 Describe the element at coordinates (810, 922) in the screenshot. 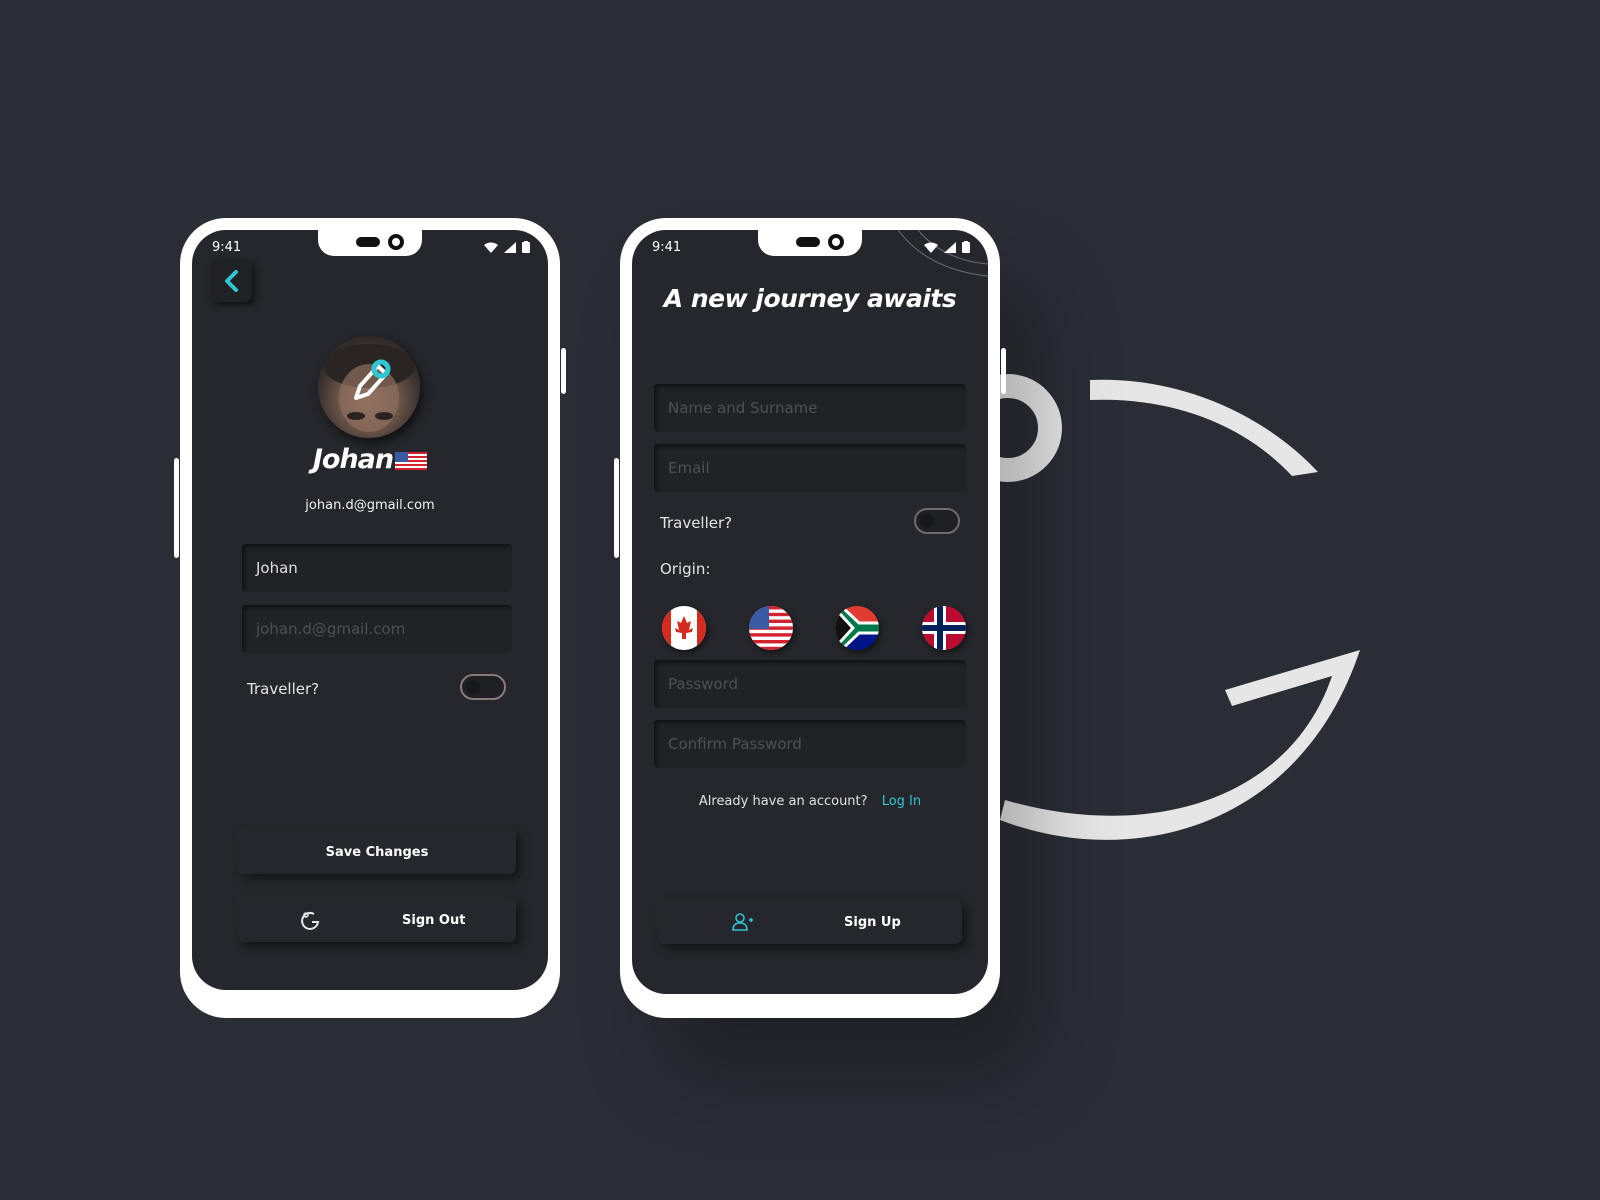

I see `sign-up-button: Sign Up` at that location.